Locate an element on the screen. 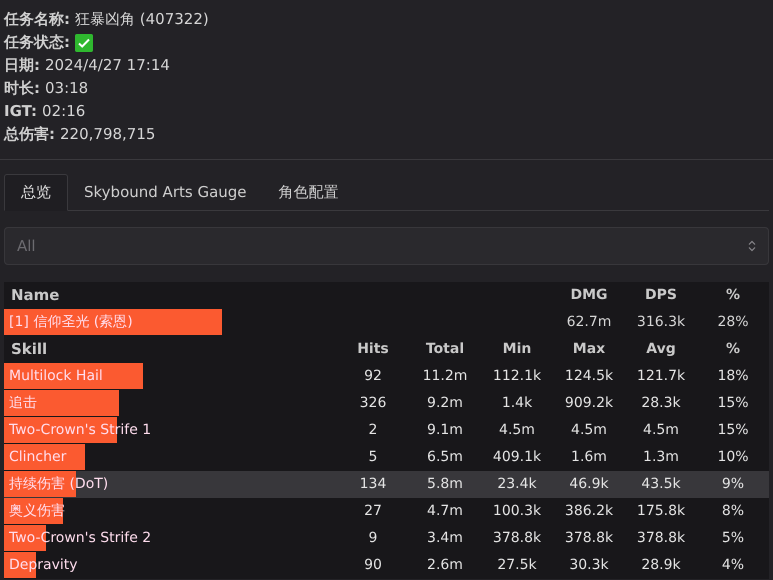 The image size is (773, 580). info-value: 2024/4/27 17:14 is located at coordinates (107, 65).